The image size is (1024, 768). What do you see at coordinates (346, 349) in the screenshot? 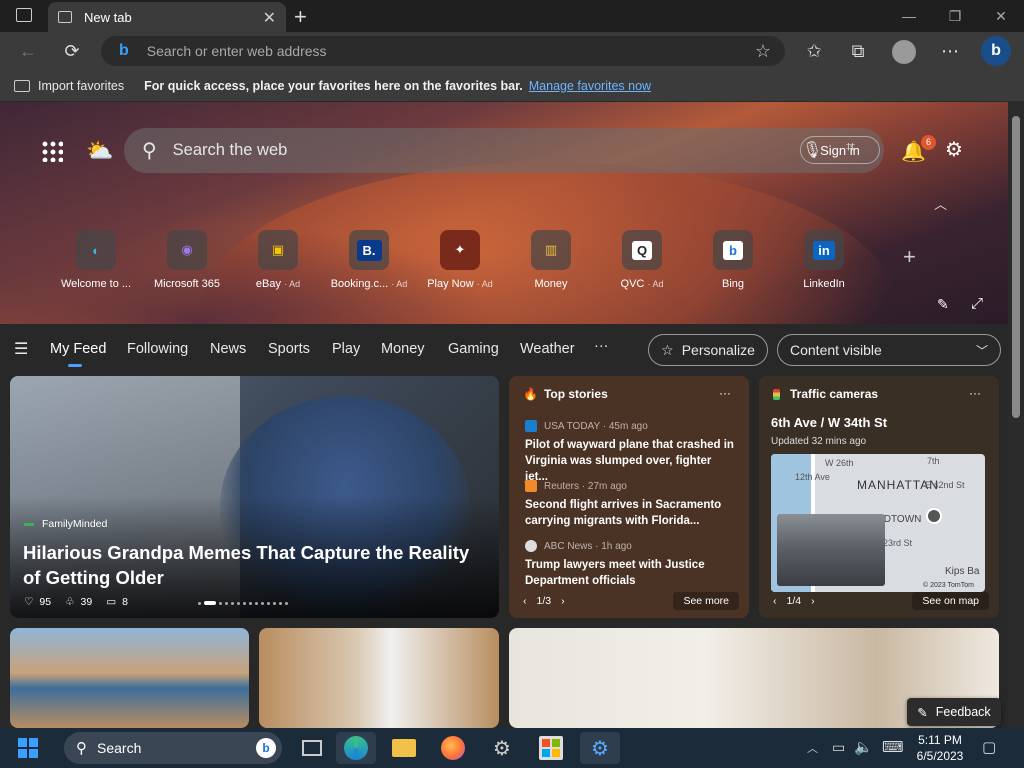
I see `nav-play: Play` at bounding box center [346, 349].